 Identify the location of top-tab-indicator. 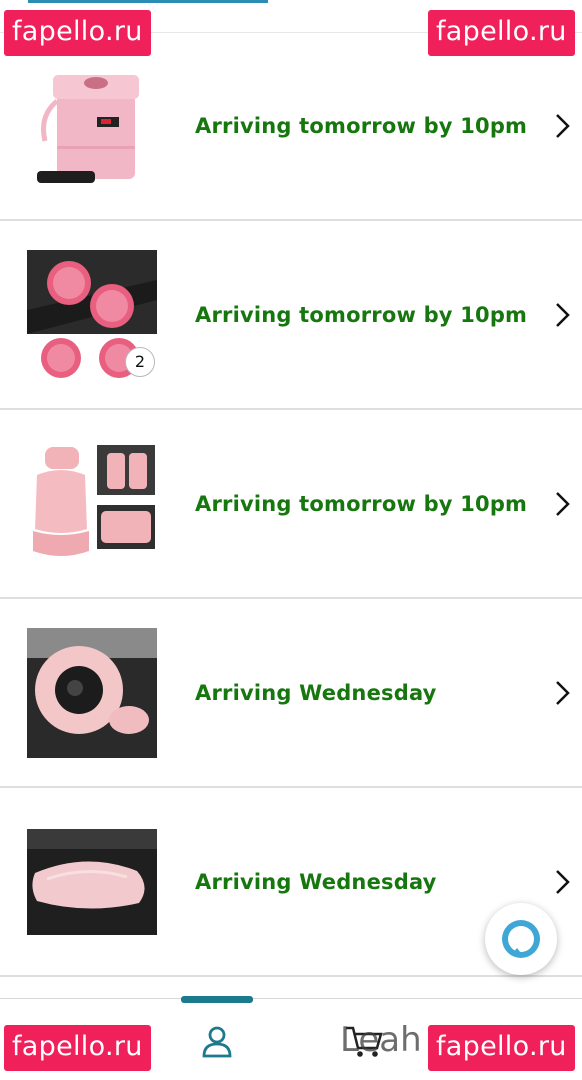
(291, 1).